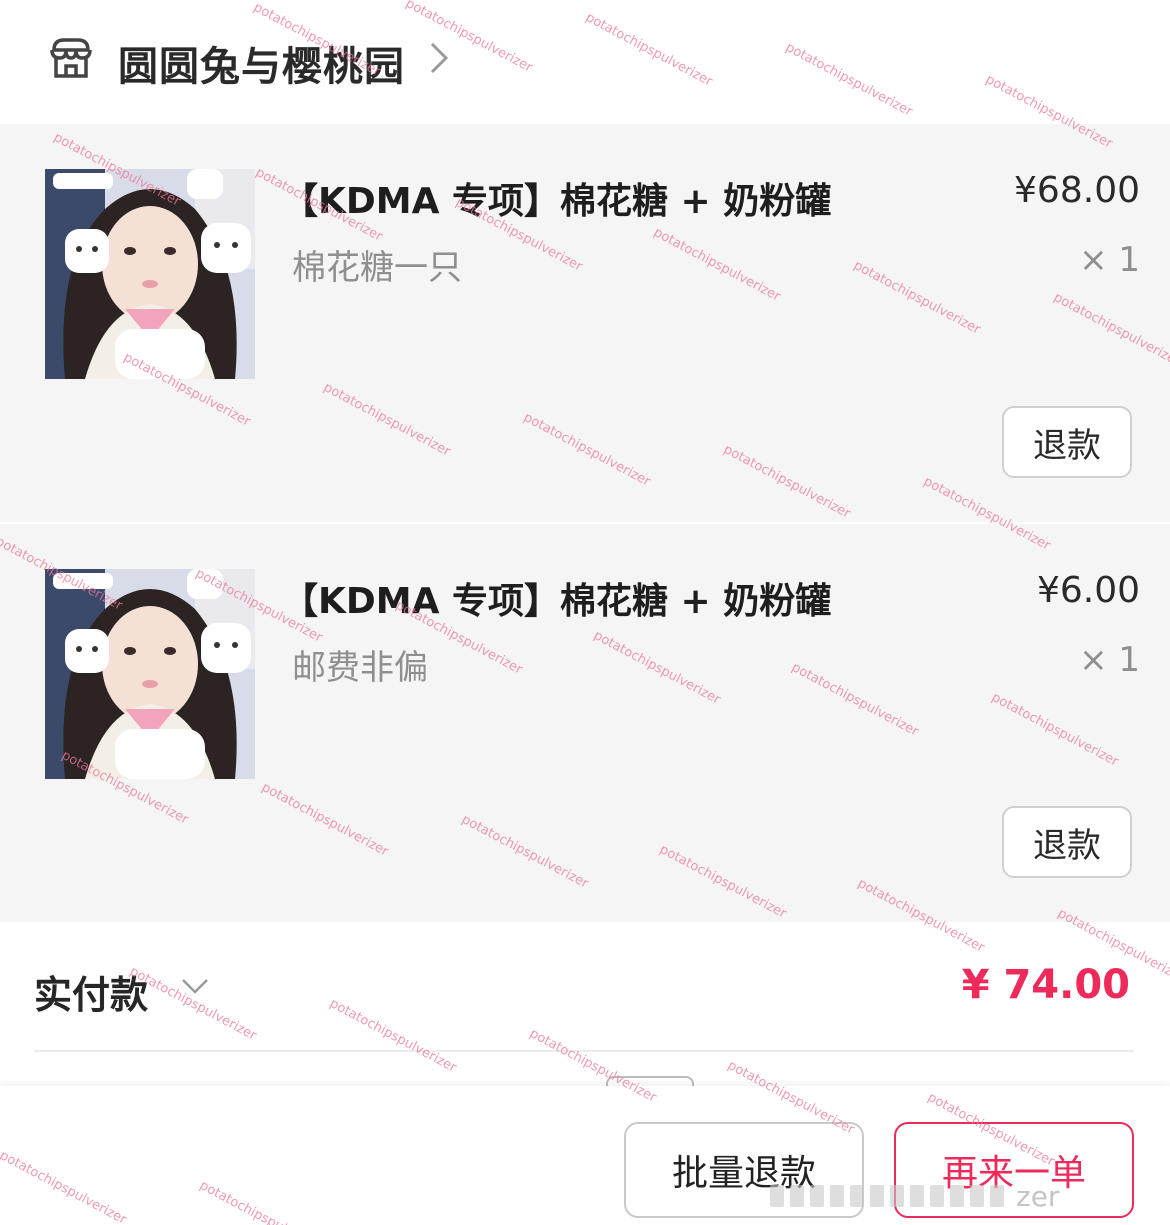 Image resolution: width=1170 pixels, height=1225 pixels. I want to click on paid-amount: ¥ 74.00, so click(1045, 985).